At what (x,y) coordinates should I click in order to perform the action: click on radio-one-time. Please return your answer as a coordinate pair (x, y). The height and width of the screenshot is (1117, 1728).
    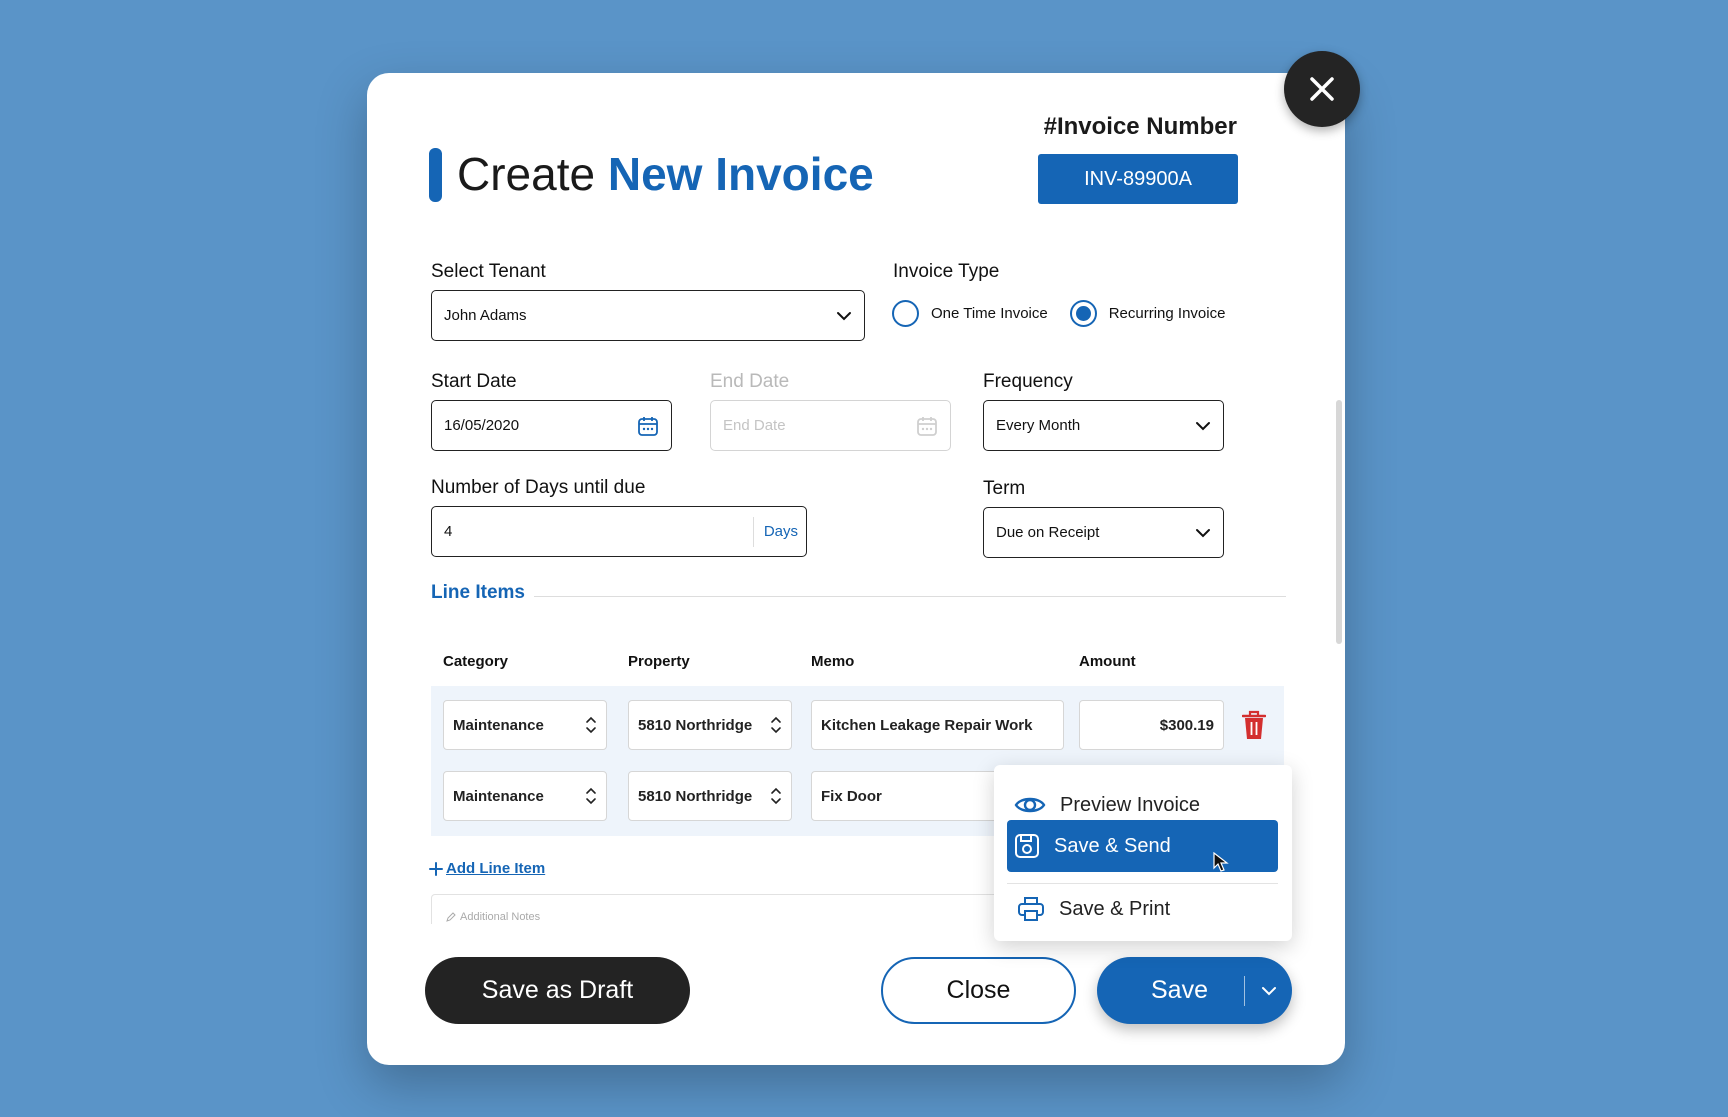
    Looking at the image, I should click on (905, 313).